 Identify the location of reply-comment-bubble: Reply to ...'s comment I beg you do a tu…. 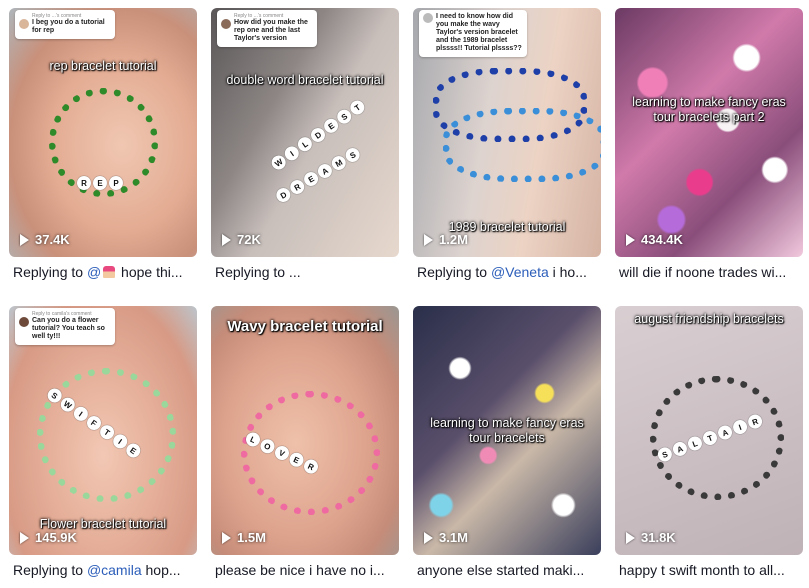
(65, 24).